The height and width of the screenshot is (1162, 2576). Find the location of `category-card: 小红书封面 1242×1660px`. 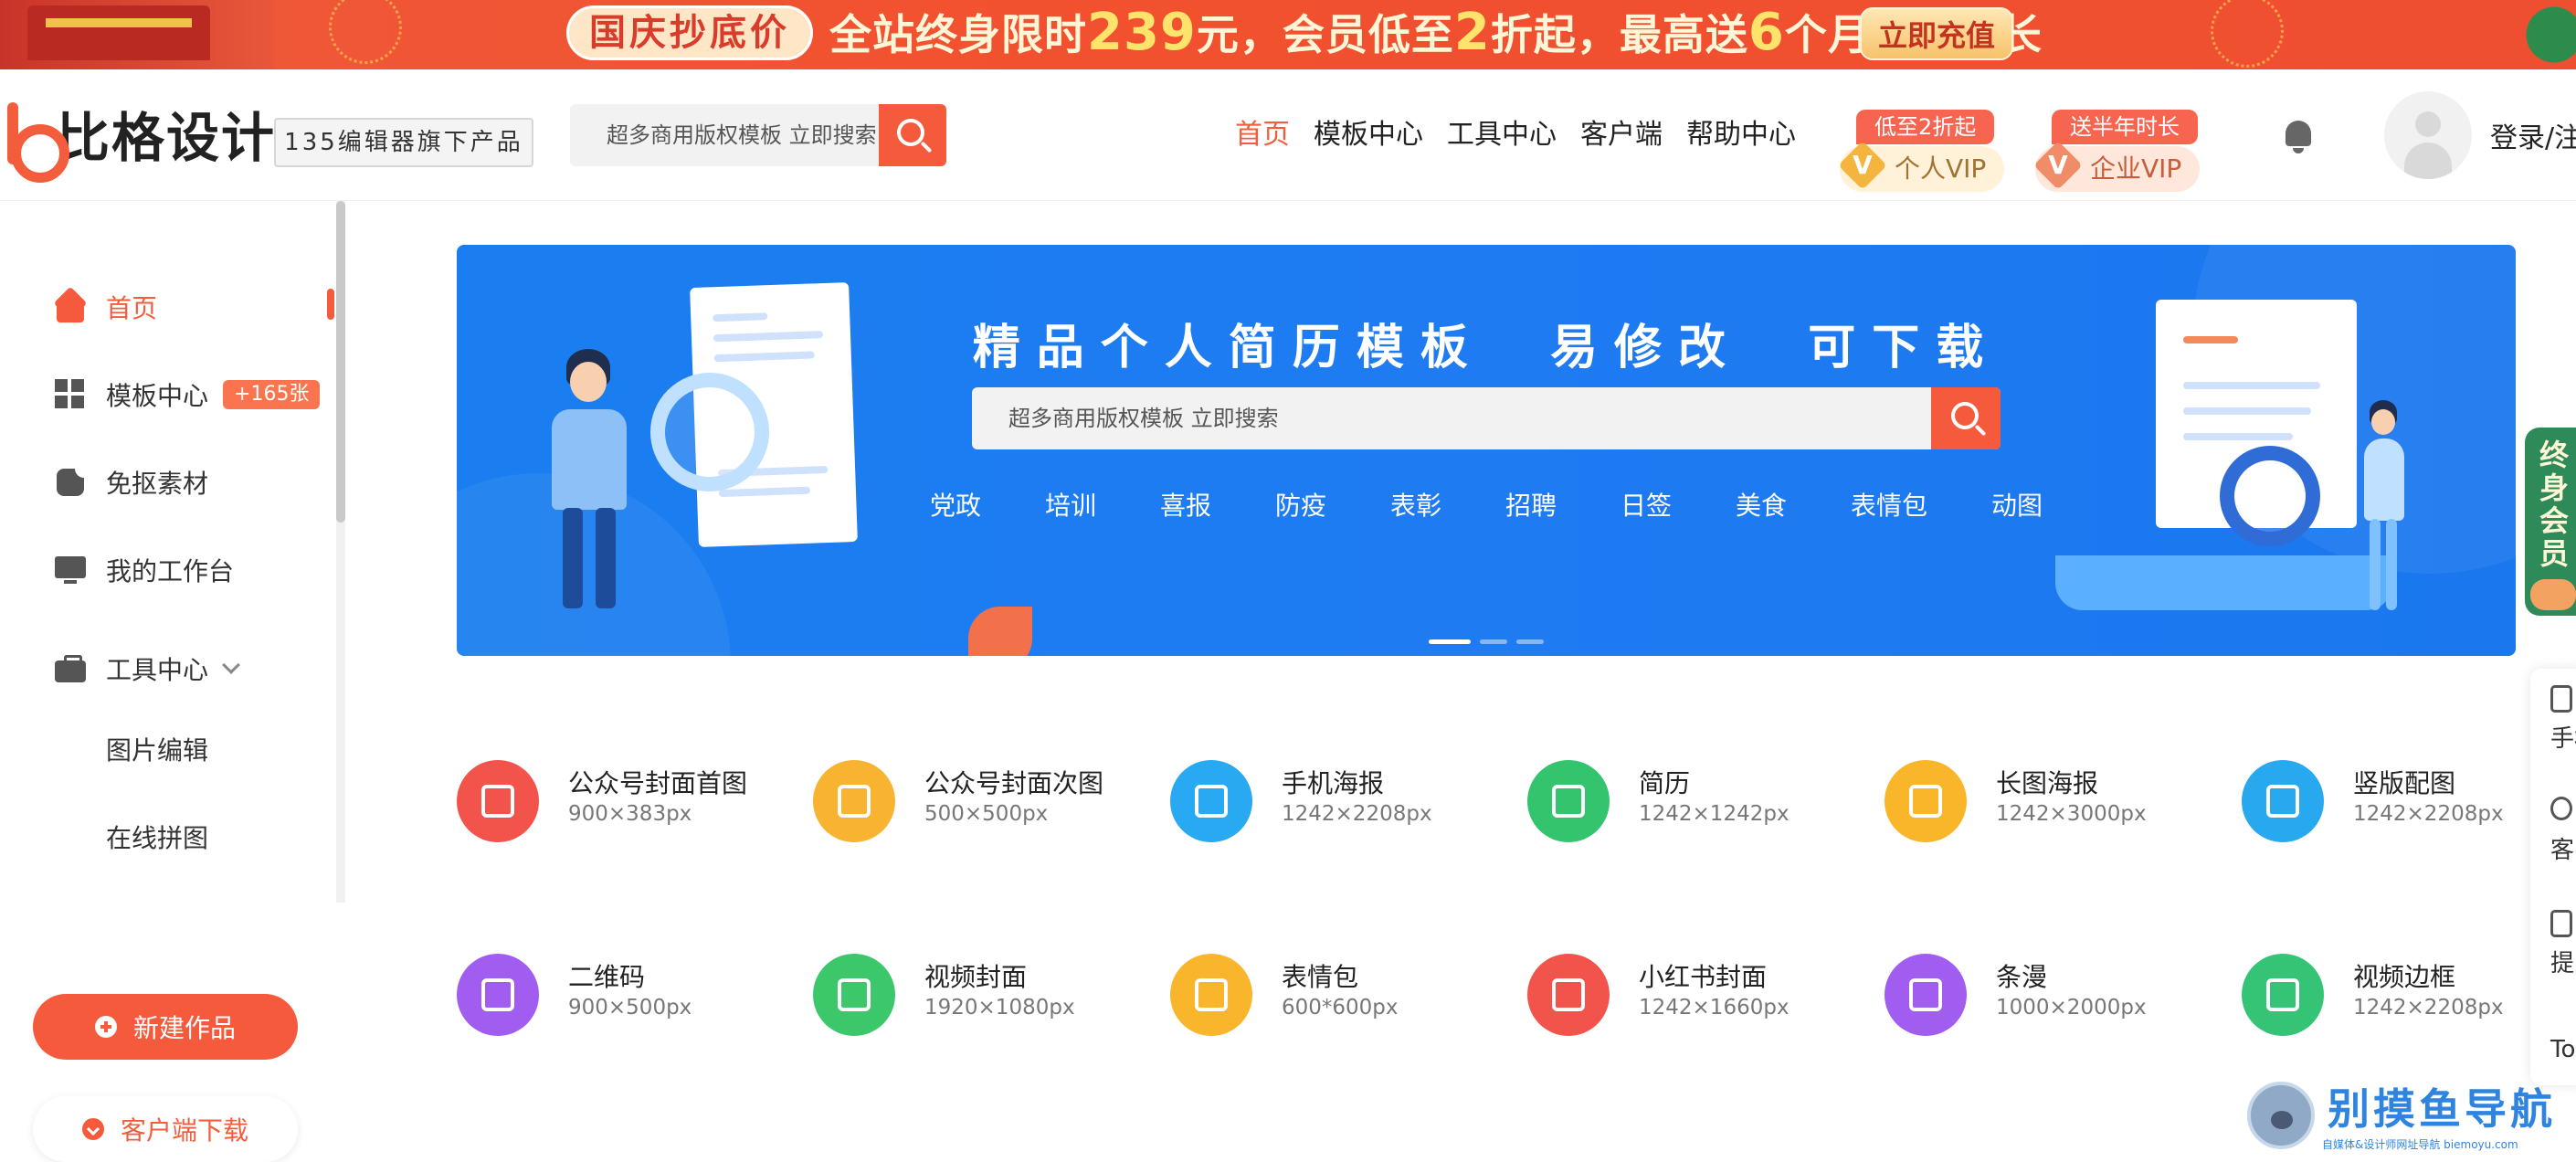

category-card: 小红书封面 1242×1660px is located at coordinates (1700, 994).